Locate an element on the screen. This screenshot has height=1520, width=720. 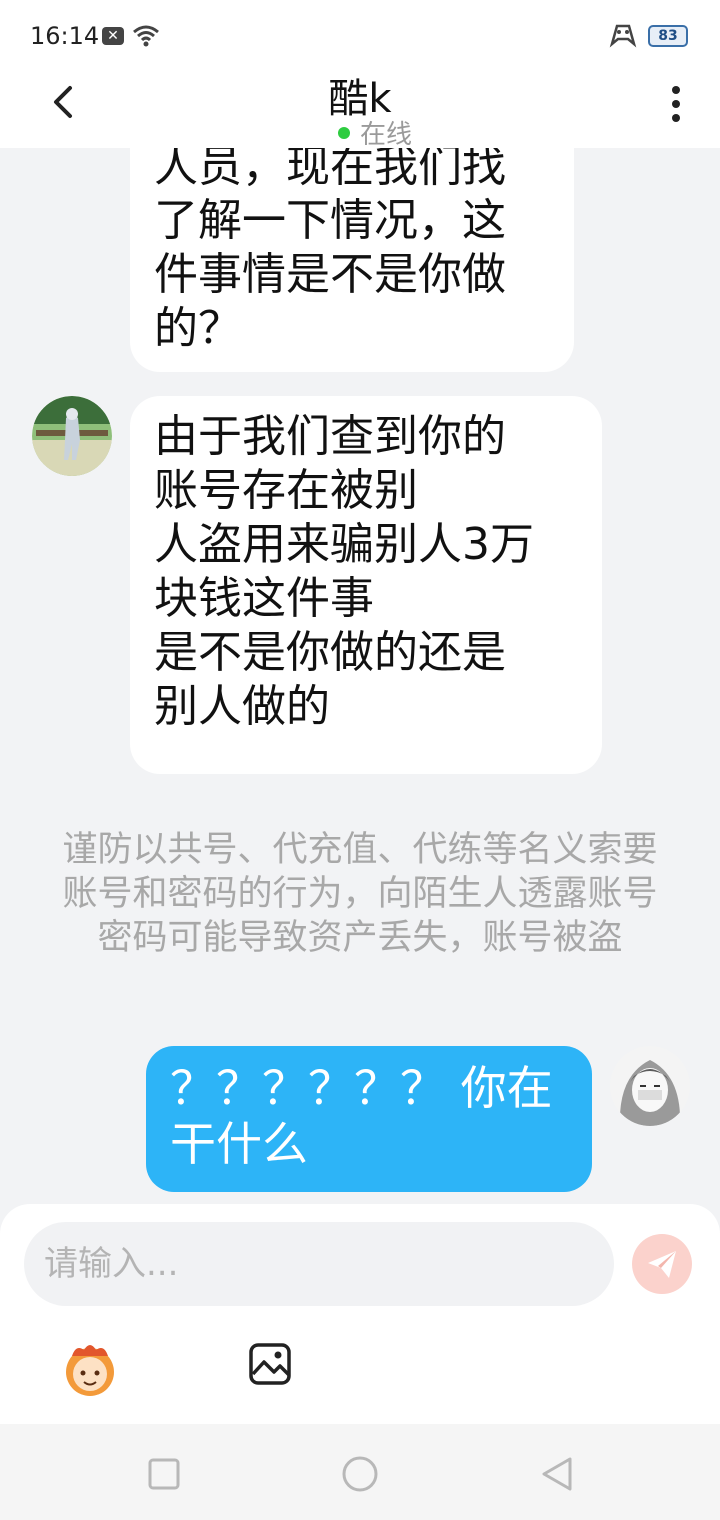
nav-back-button is located at coordinates (558, 1474).